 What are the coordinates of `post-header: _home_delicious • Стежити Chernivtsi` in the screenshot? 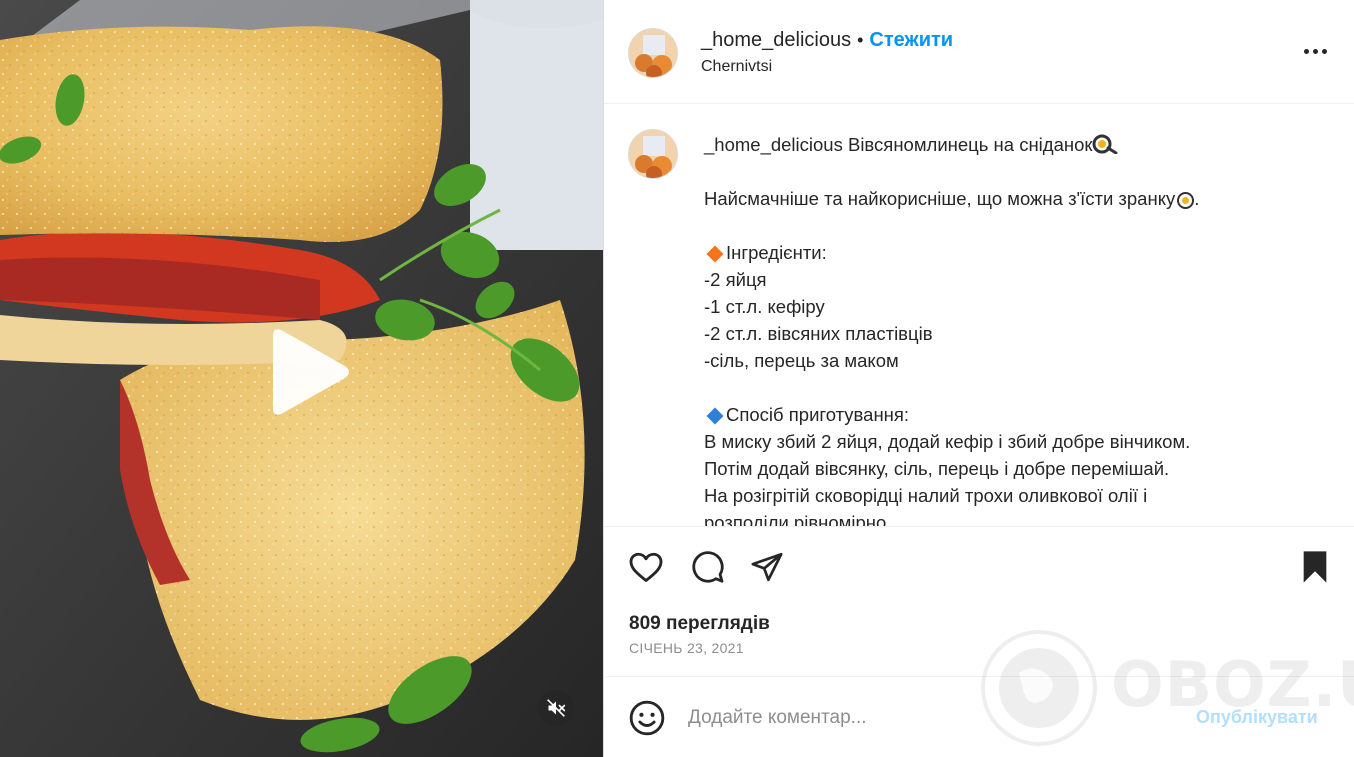 It's located at (979, 52).